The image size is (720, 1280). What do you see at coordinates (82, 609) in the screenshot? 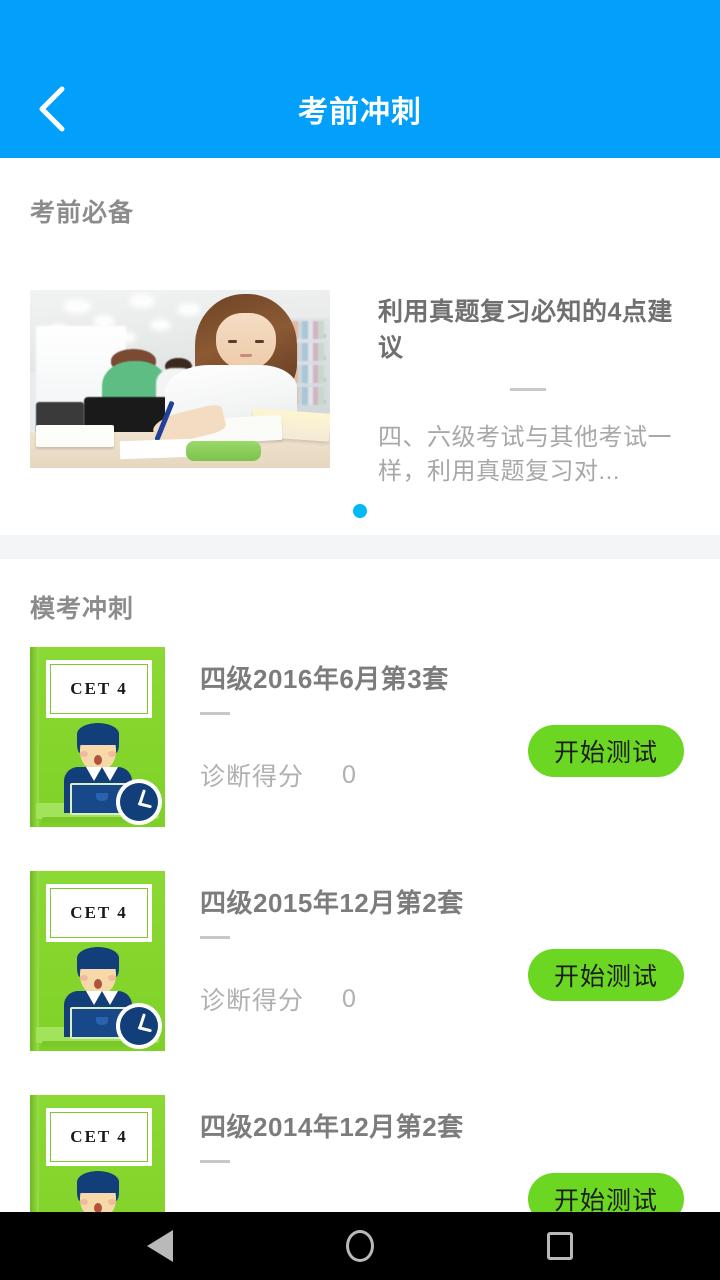
I see `mock-section-heading: 模考冲刺` at bounding box center [82, 609].